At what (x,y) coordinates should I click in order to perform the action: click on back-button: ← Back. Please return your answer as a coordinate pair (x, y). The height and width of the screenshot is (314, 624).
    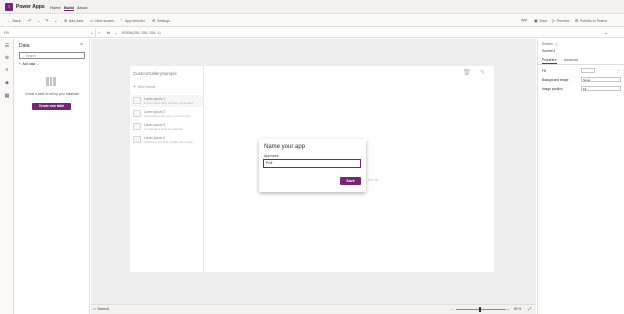
    Looking at the image, I should click on (14, 20).